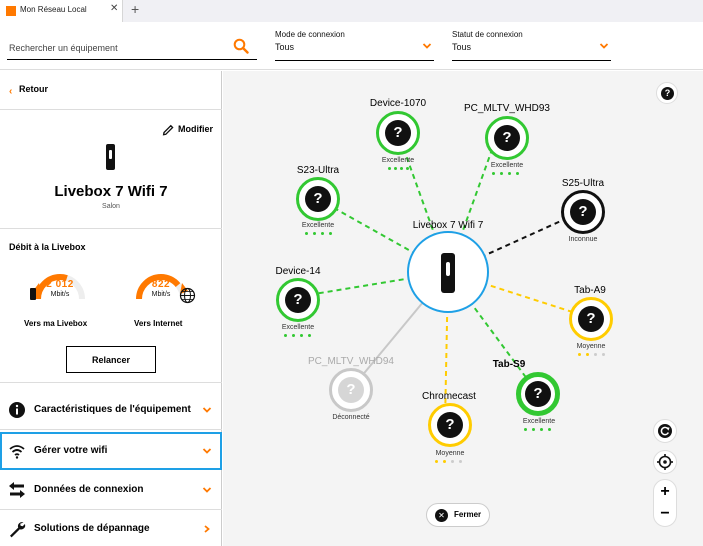 This screenshot has height=546, width=703. Describe the element at coordinates (509, 364) in the screenshot. I see `device-name: Tab-S9` at that location.